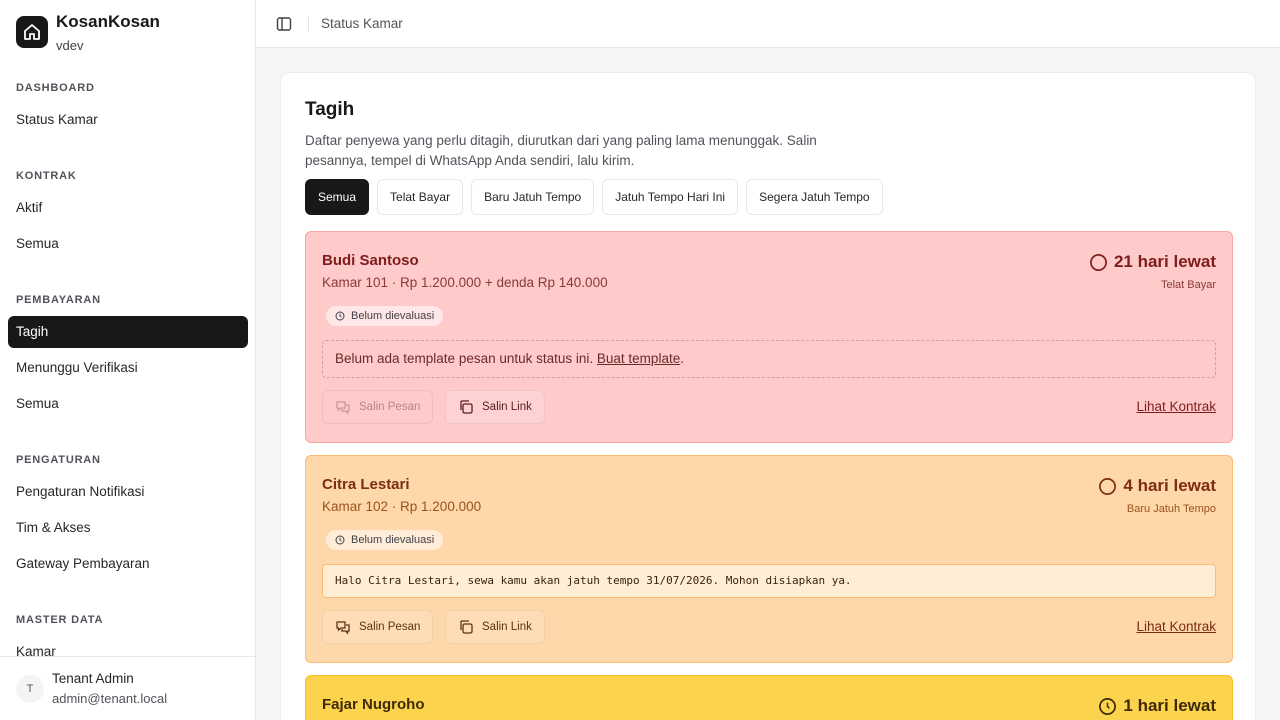 Image resolution: width=1280 pixels, height=720 pixels. What do you see at coordinates (128, 564) in the screenshot?
I see `sidebar-item-gateway-pembayaran: Gateway Pembayaran` at bounding box center [128, 564].